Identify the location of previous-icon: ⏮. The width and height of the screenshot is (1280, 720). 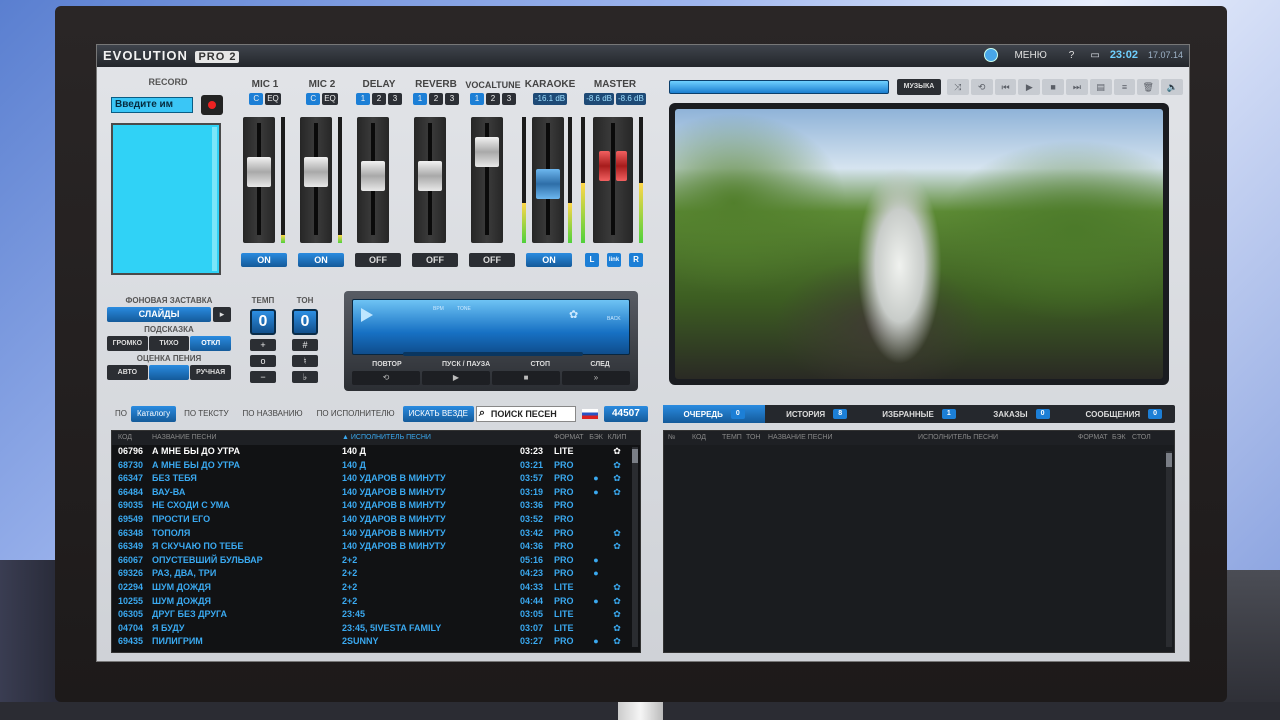
(1005, 87).